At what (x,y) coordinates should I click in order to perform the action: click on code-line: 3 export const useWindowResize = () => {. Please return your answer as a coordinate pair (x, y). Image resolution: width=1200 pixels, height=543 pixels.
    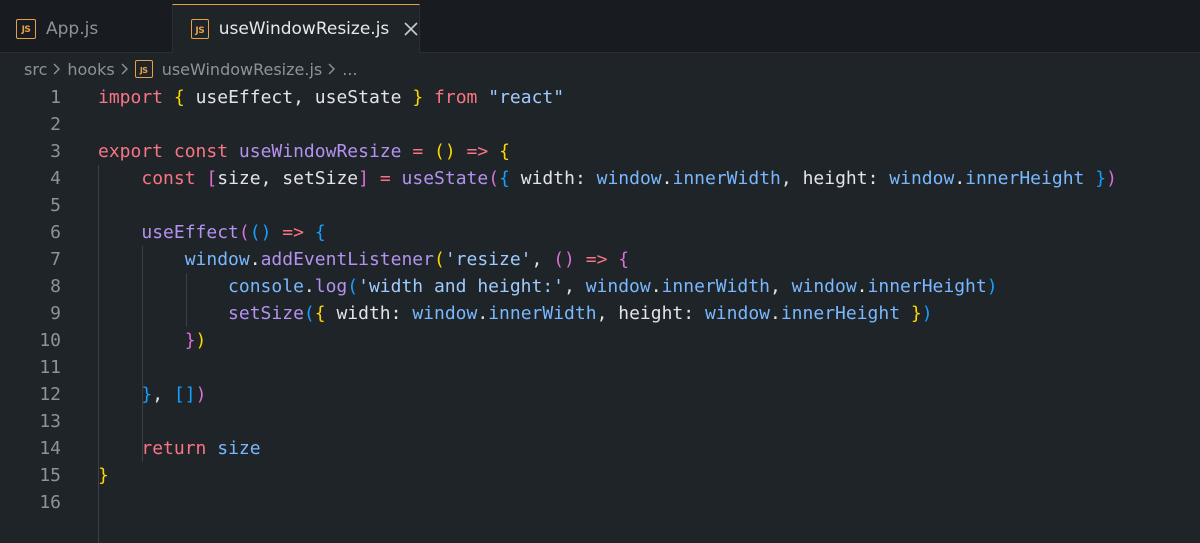
    Looking at the image, I should click on (600, 151).